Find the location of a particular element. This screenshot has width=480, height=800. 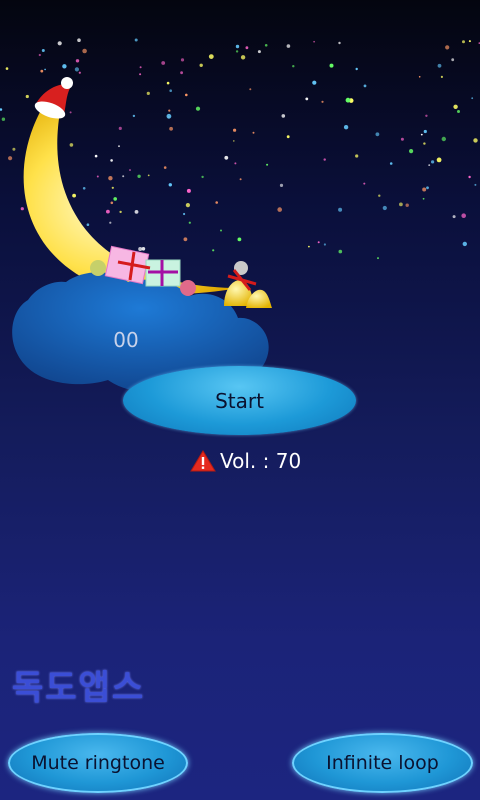

start-button: Start is located at coordinates (239, 400).